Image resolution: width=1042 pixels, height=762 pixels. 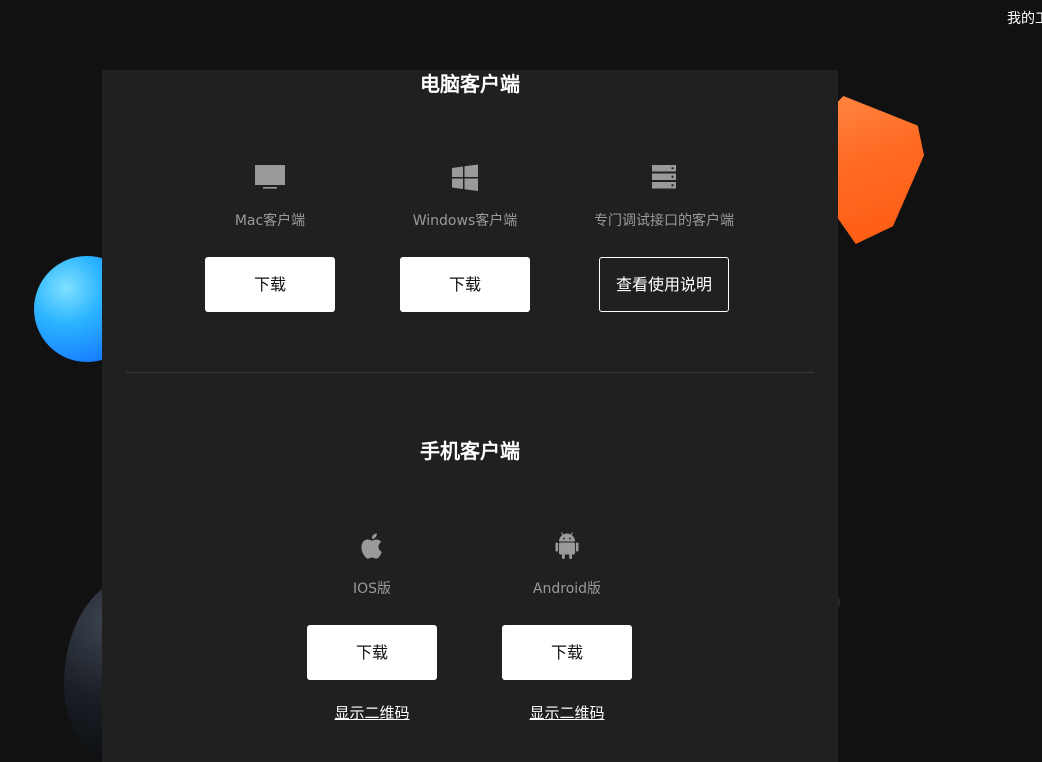 I want to click on client-label: IOS版, so click(x=372, y=589).